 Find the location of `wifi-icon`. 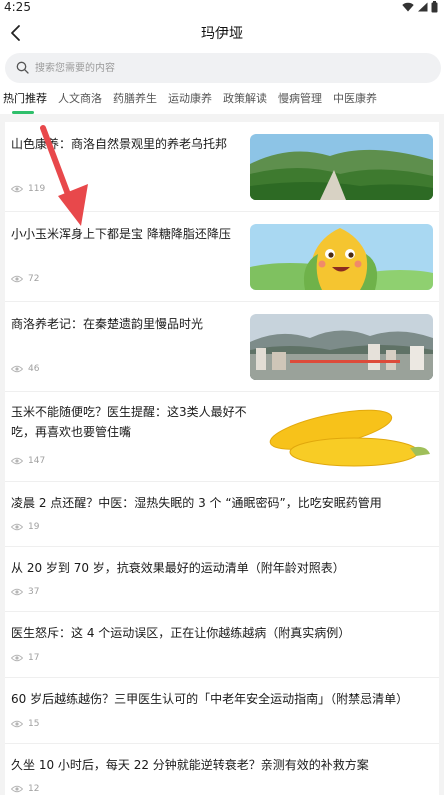

wifi-icon is located at coordinates (408, 7).